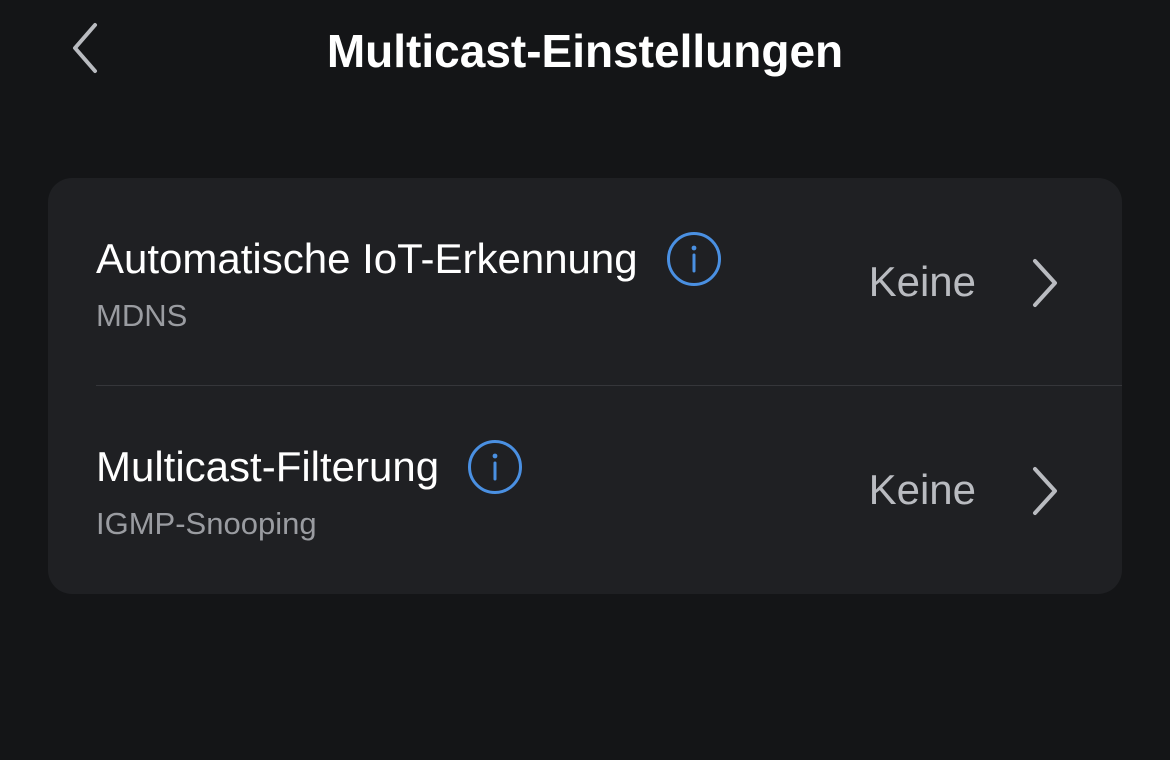  Describe the element at coordinates (268, 466) in the screenshot. I see `setting-title: Multicast-Filterung` at that location.